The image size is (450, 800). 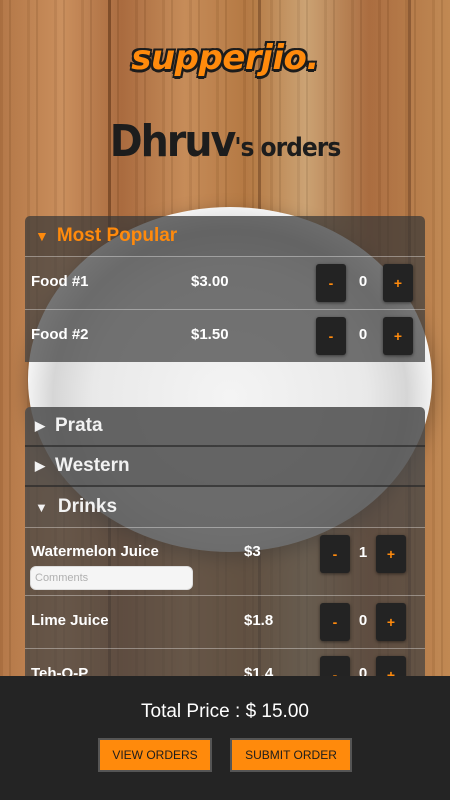 What do you see at coordinates (277, 711) in the screenshot?
I see `total-value: $ 15.00` at bounding box center [277, 711].